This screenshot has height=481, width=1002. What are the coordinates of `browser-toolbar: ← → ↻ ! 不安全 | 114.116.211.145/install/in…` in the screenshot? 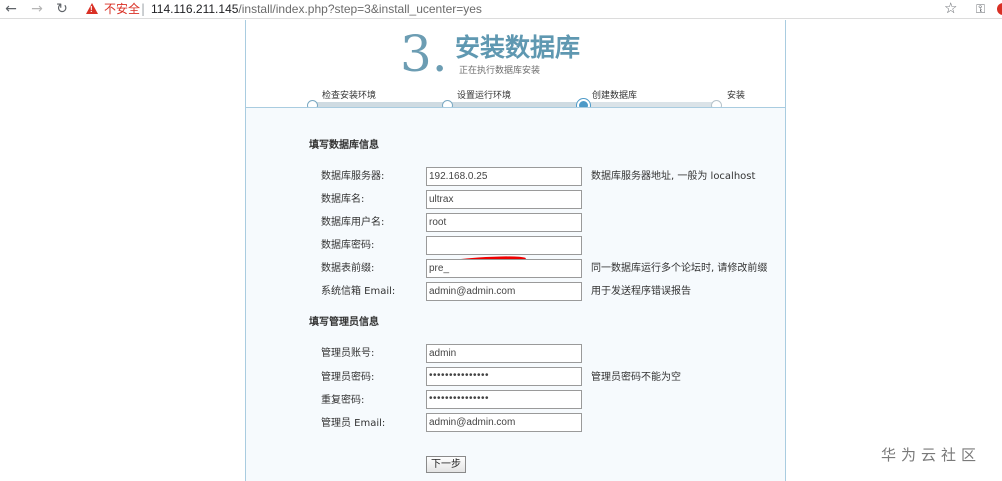 It's located at (501, 9).